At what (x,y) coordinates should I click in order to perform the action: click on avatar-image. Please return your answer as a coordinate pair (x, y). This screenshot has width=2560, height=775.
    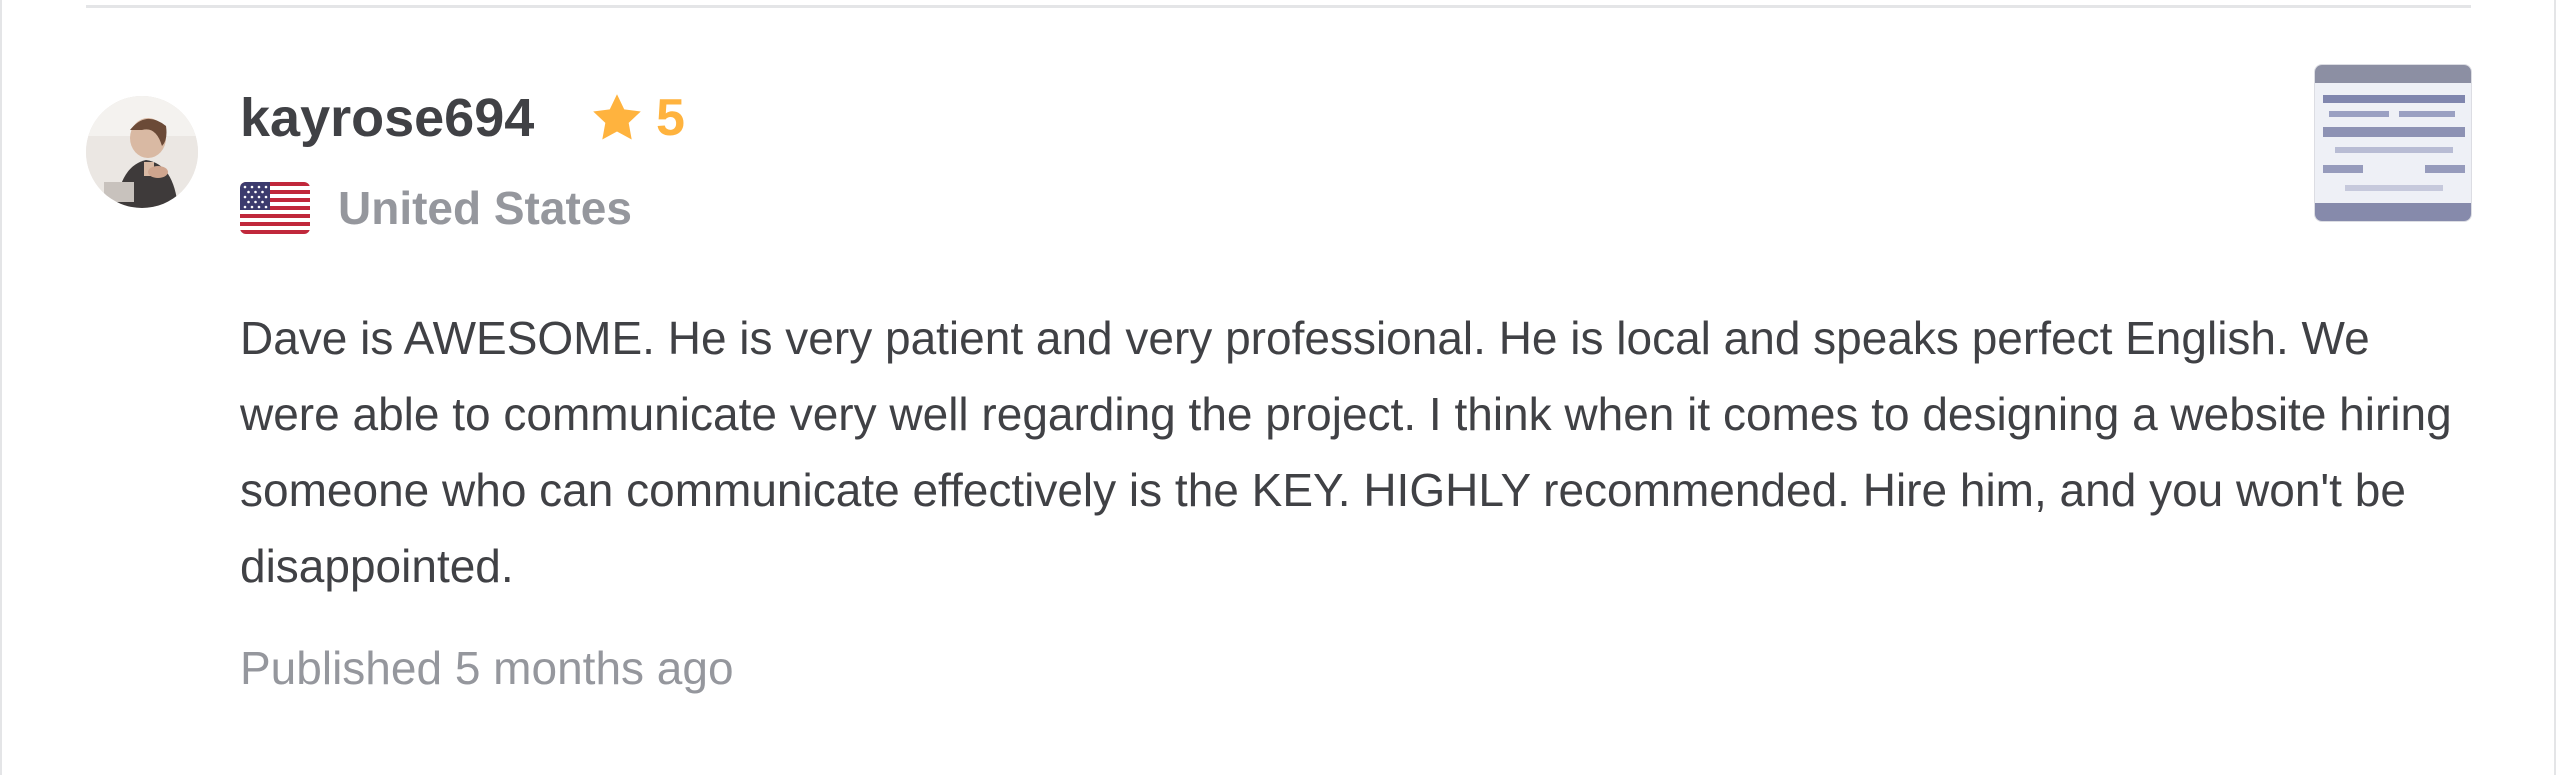
    Looking at the image, I should click on (142, 152).